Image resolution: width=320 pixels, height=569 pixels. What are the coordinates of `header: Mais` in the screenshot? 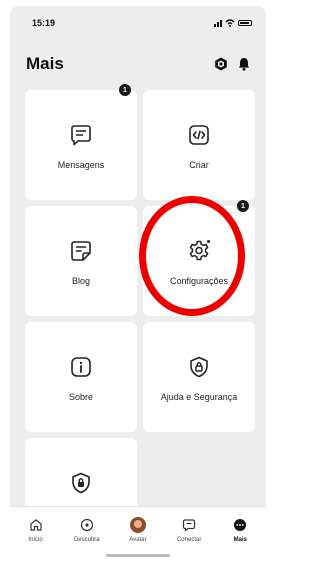 It's located at (138, 64).